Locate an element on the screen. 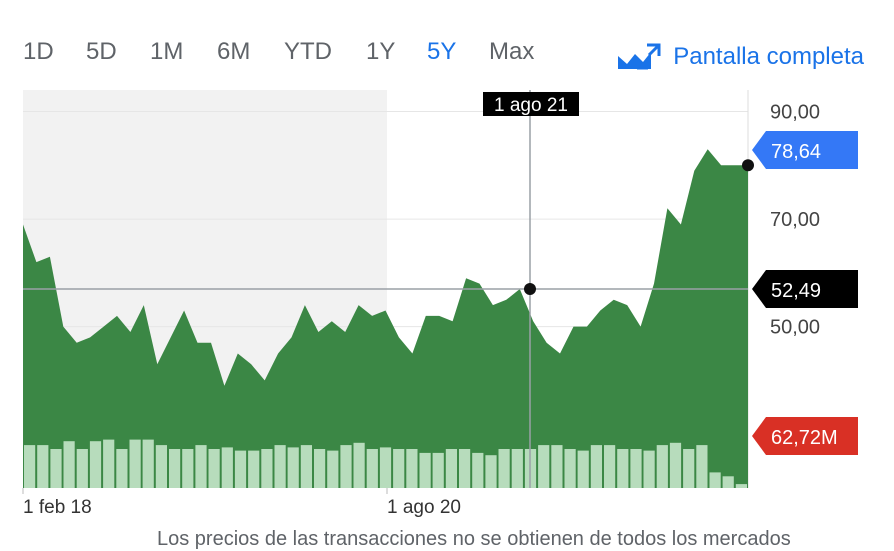 Image resolution: width=894 pixels, height=551 pixels. x-tick-label: 1 ago 20 is located at coordinates (424, 507).